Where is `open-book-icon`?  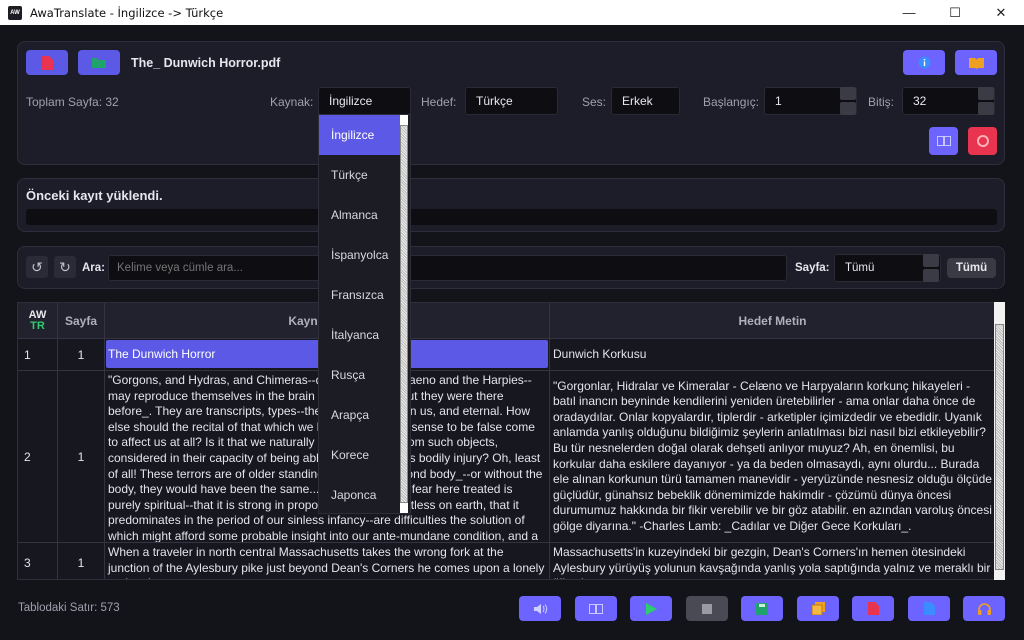
open-book-icon is located at coordinates (976, 63).